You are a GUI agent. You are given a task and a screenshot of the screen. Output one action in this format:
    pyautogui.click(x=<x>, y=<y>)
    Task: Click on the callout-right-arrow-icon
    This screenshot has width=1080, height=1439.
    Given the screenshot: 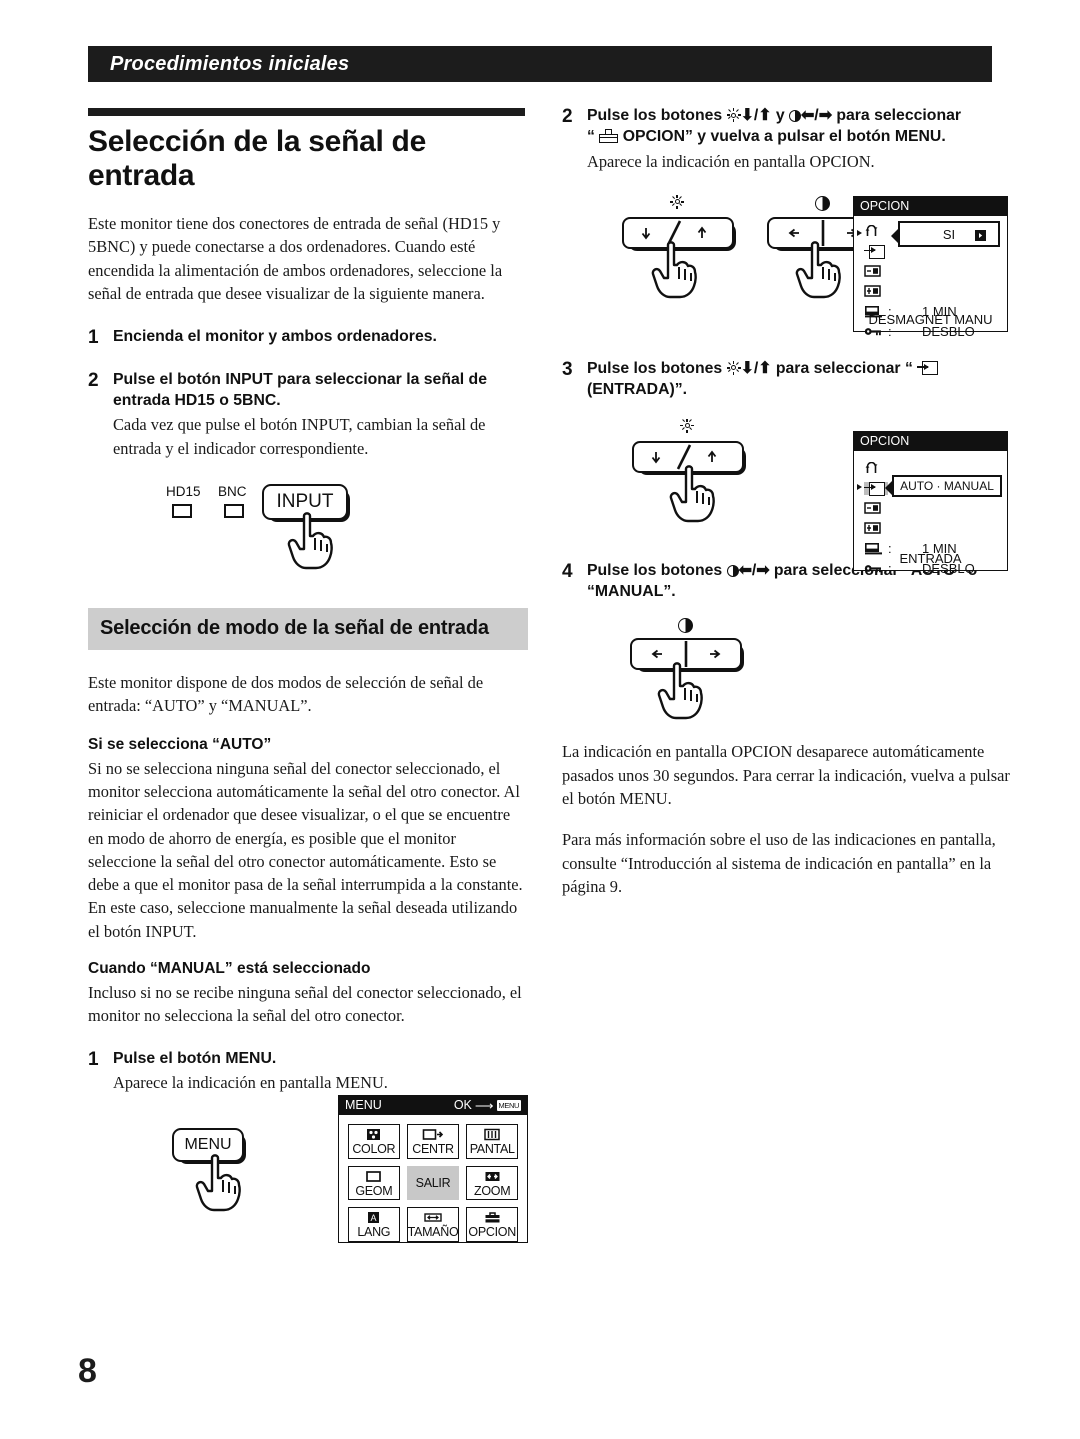 What is the action you would take?
    pyautogui.click(x=980, y=235)
    